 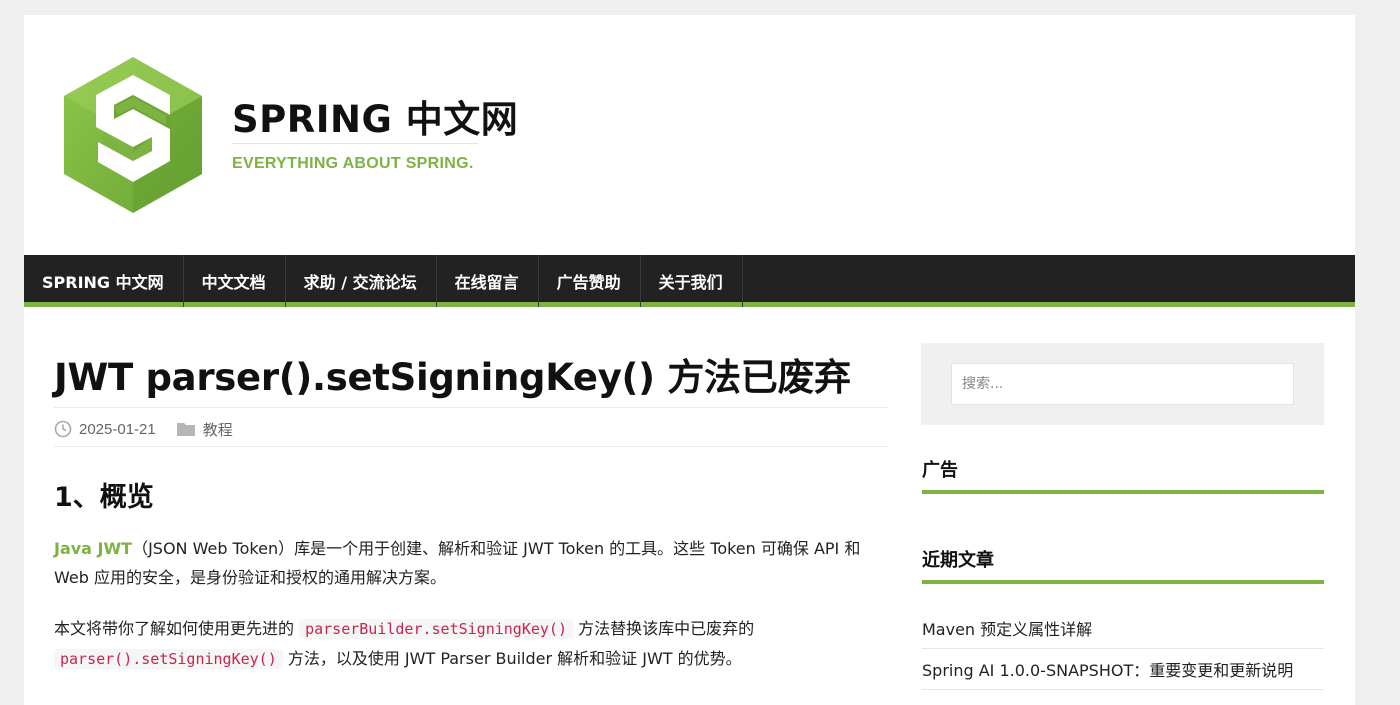 I want to click on title-divider, so click(x=355, y=143).